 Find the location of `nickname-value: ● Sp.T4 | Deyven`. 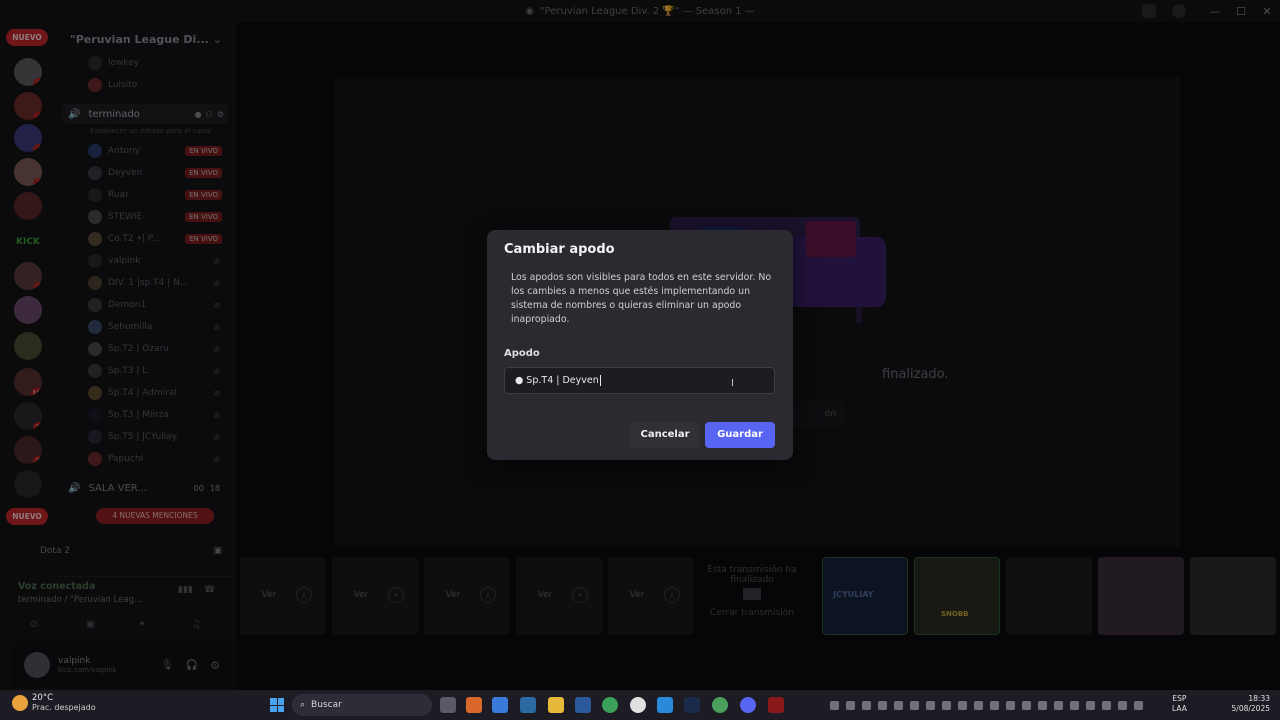

nickname-value: ● Sp.T4 | Deyven is located at coordinates (557, 380).